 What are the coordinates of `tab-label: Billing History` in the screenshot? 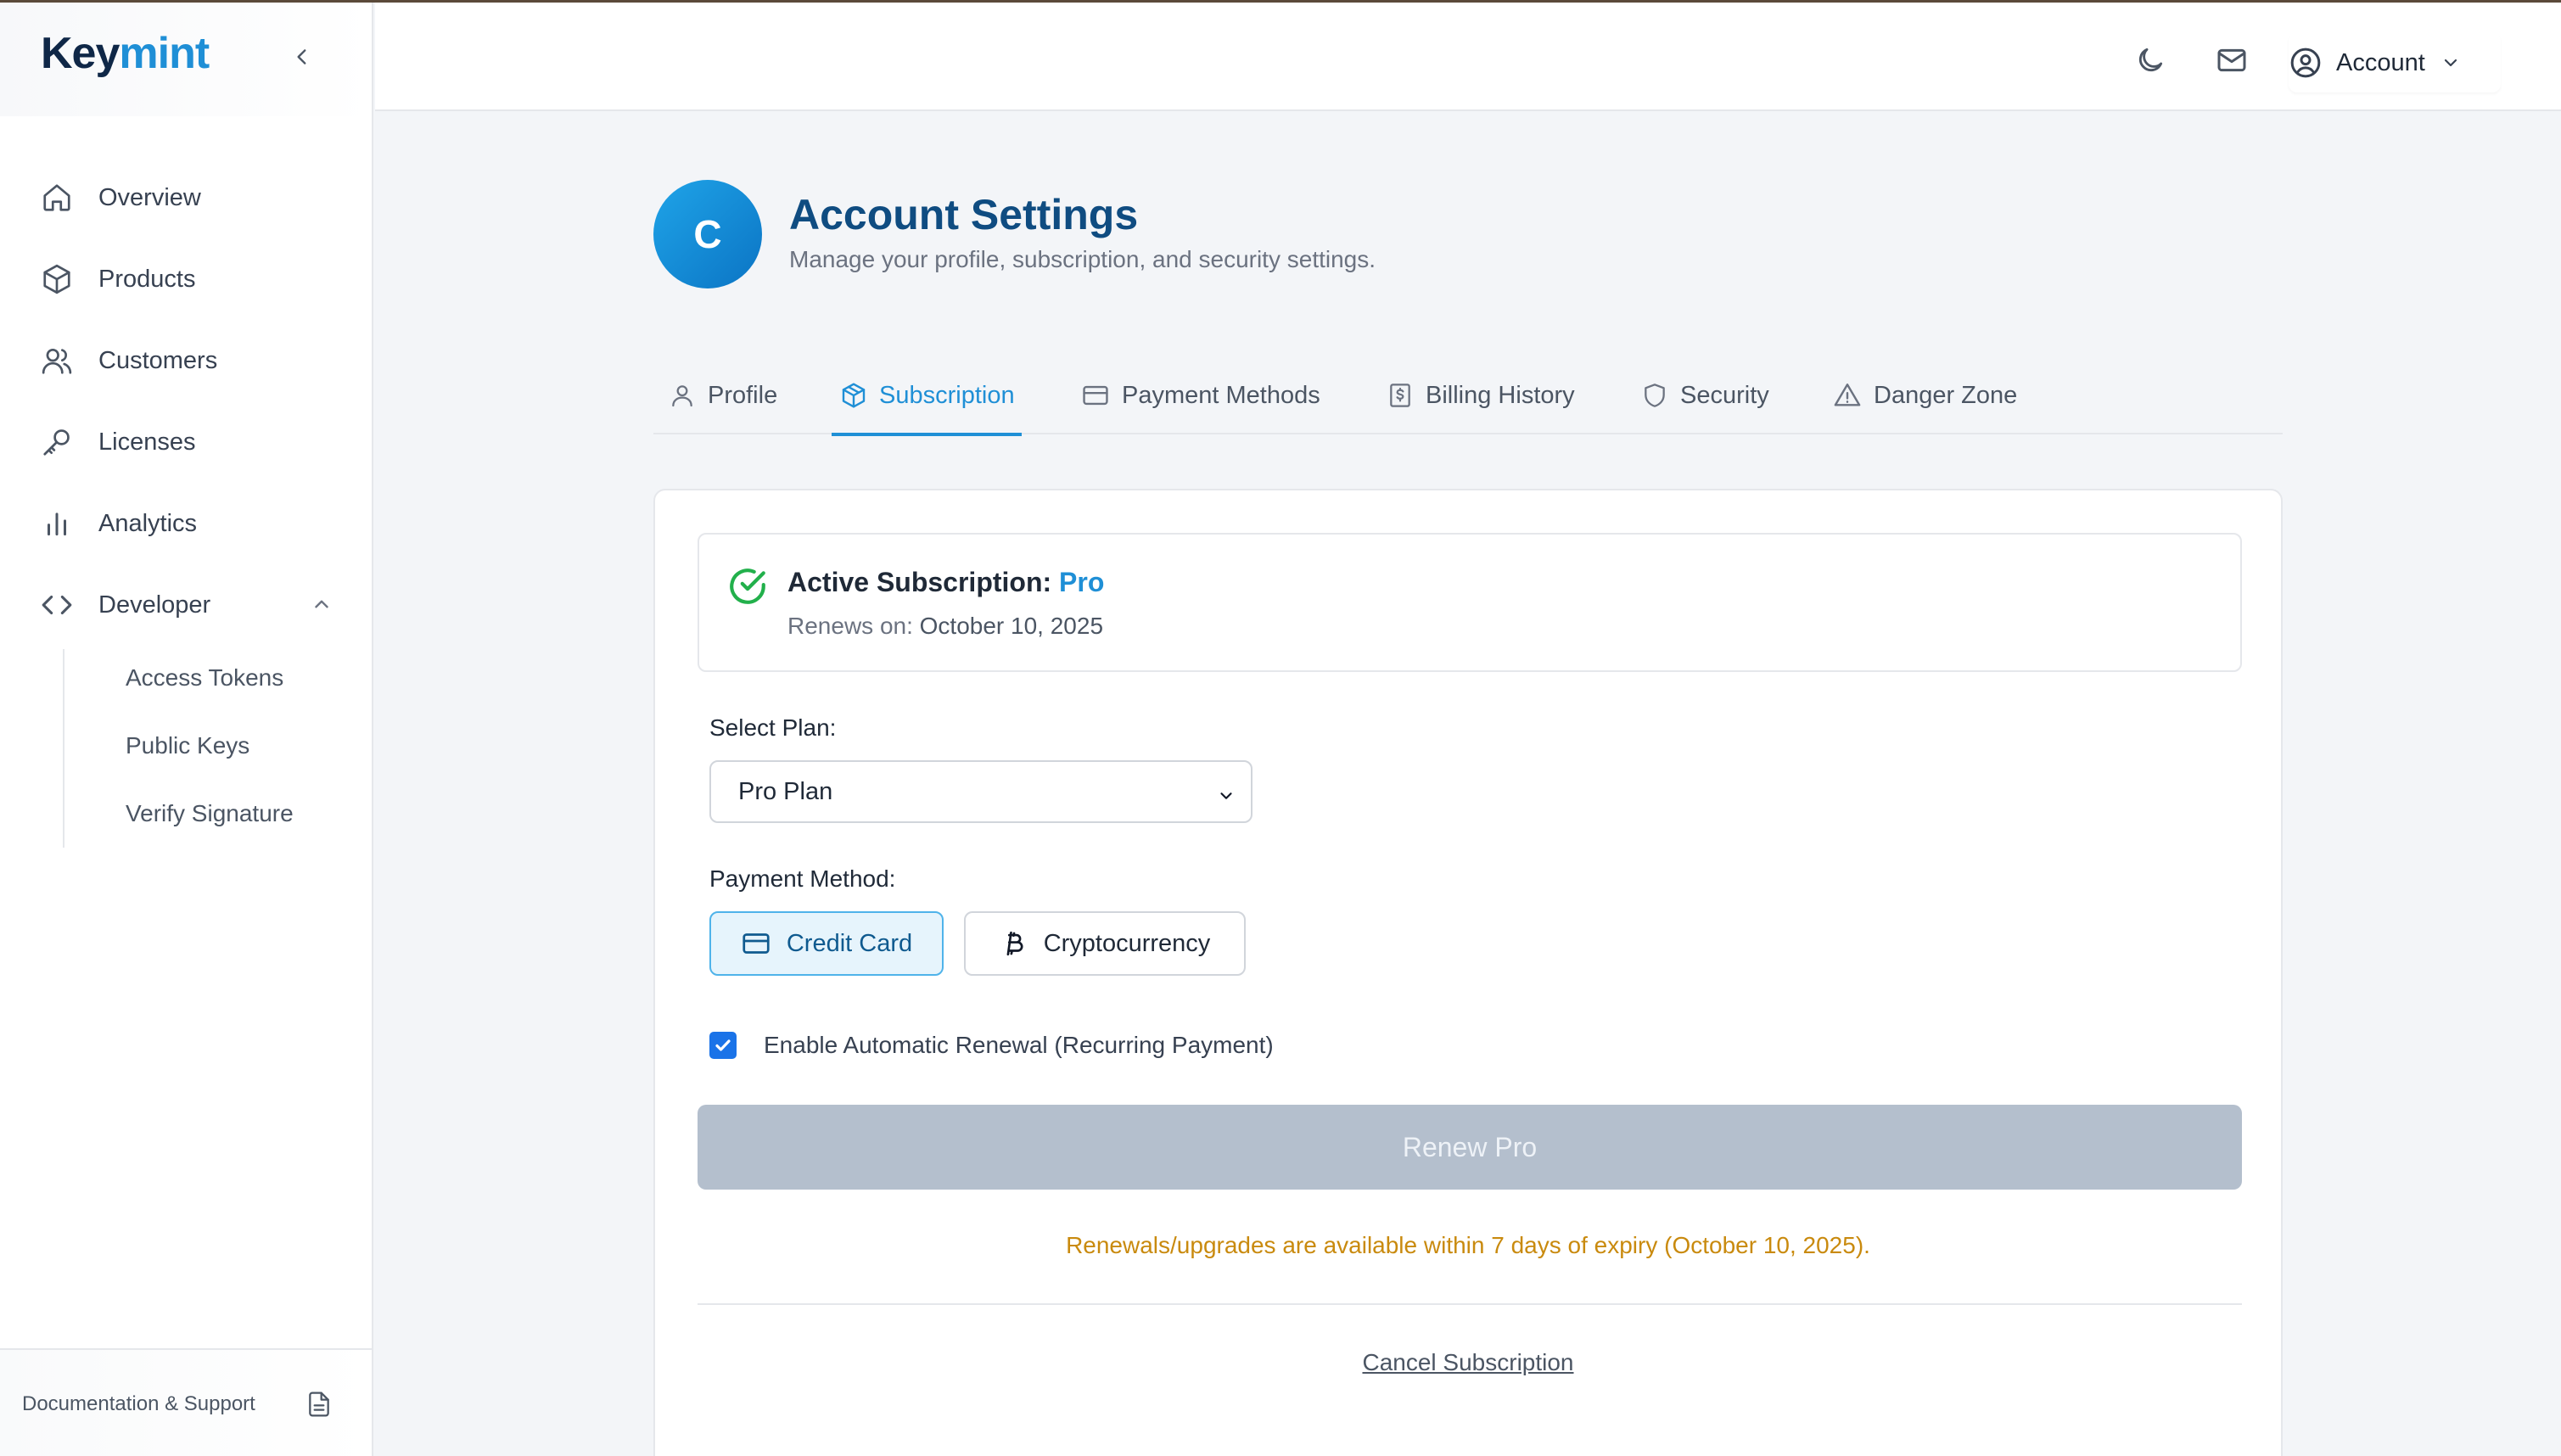 It's located at (1500, 395).